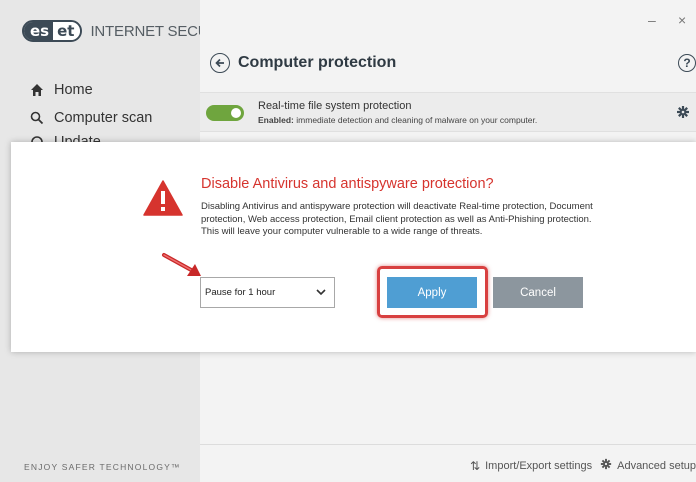 The width and height of the screenshot is (696, 482). What do you see at coordinates (102, 467) in the screenshot?
I see `tagline: ENJOY SAFER TECHNOLOGY™` at bounding box center [102, 467].